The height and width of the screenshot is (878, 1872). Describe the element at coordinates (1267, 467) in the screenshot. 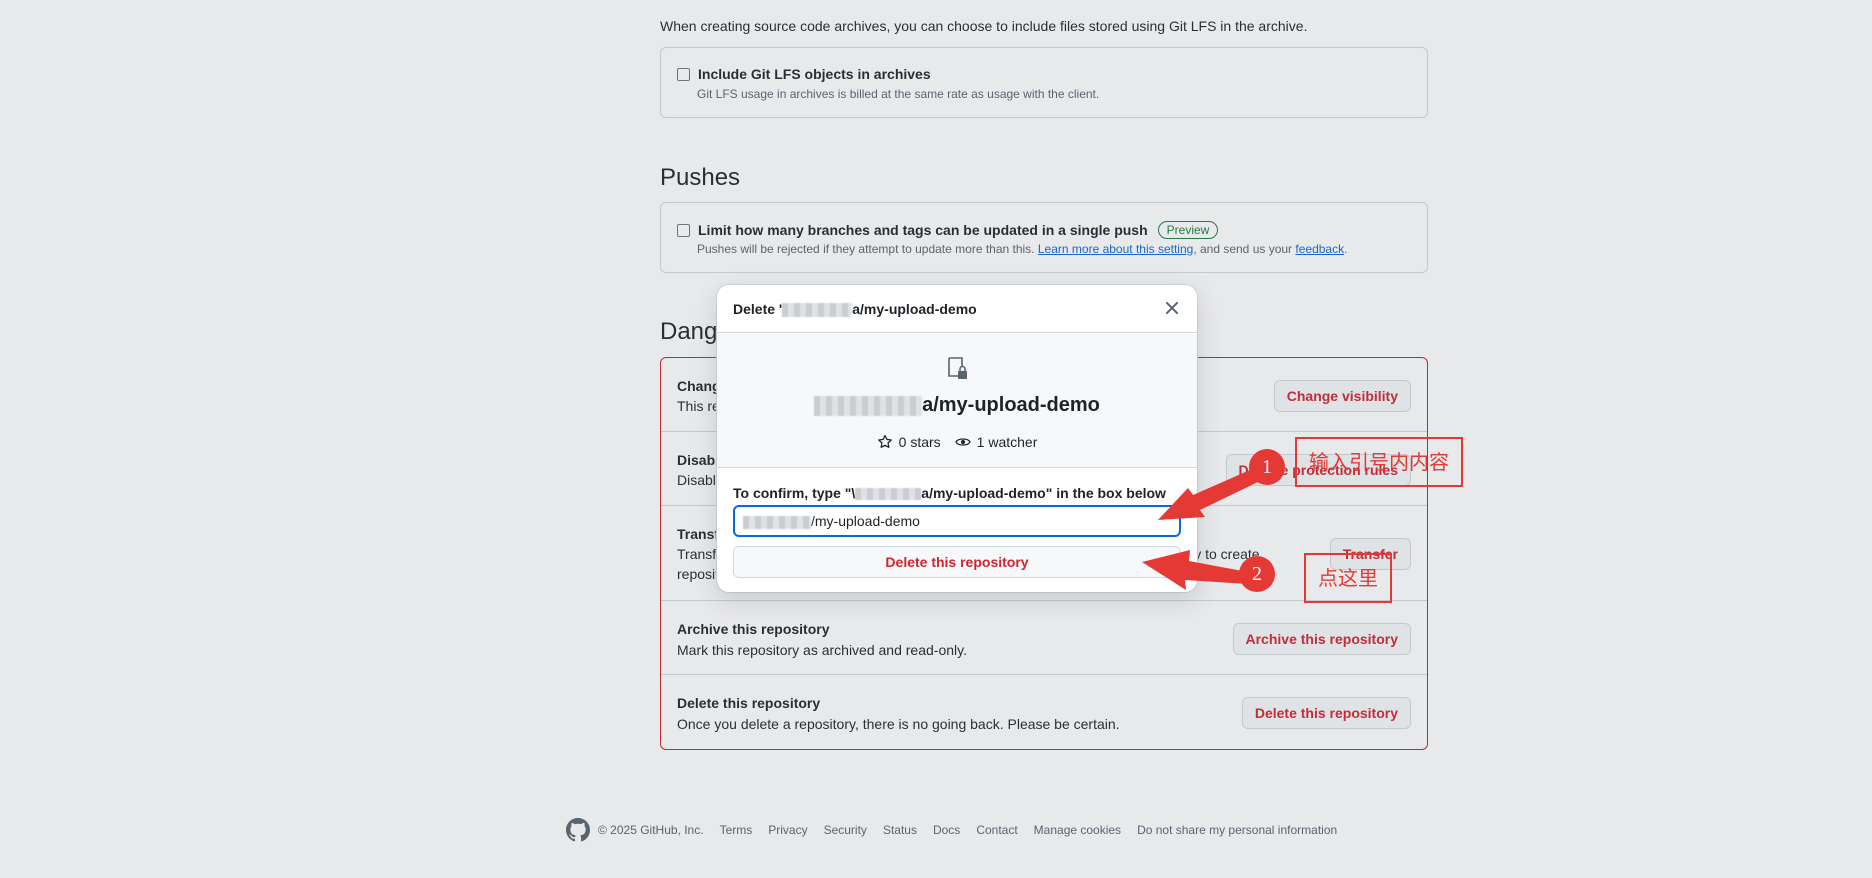

I see `annotation-step-1-badge: 1` at that location.